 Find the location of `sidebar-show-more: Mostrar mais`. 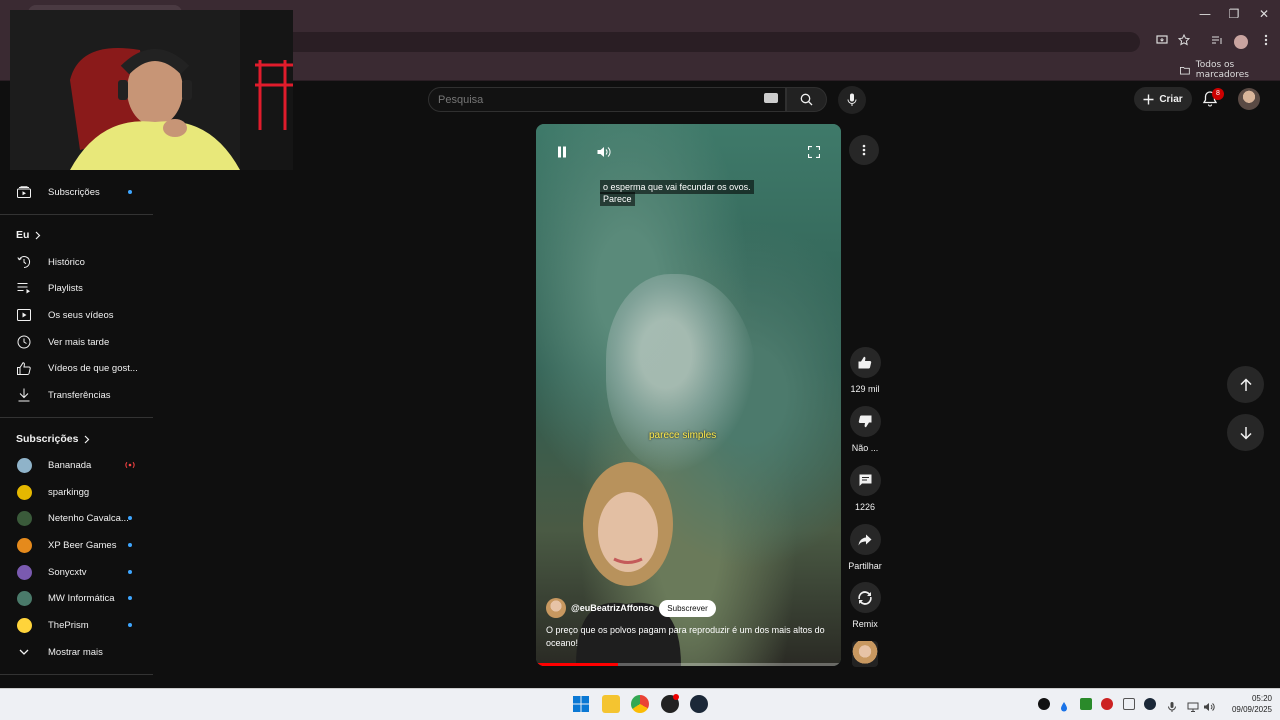

sidebar-show-more: Mostrar mais is located at coordinates (76, 652).